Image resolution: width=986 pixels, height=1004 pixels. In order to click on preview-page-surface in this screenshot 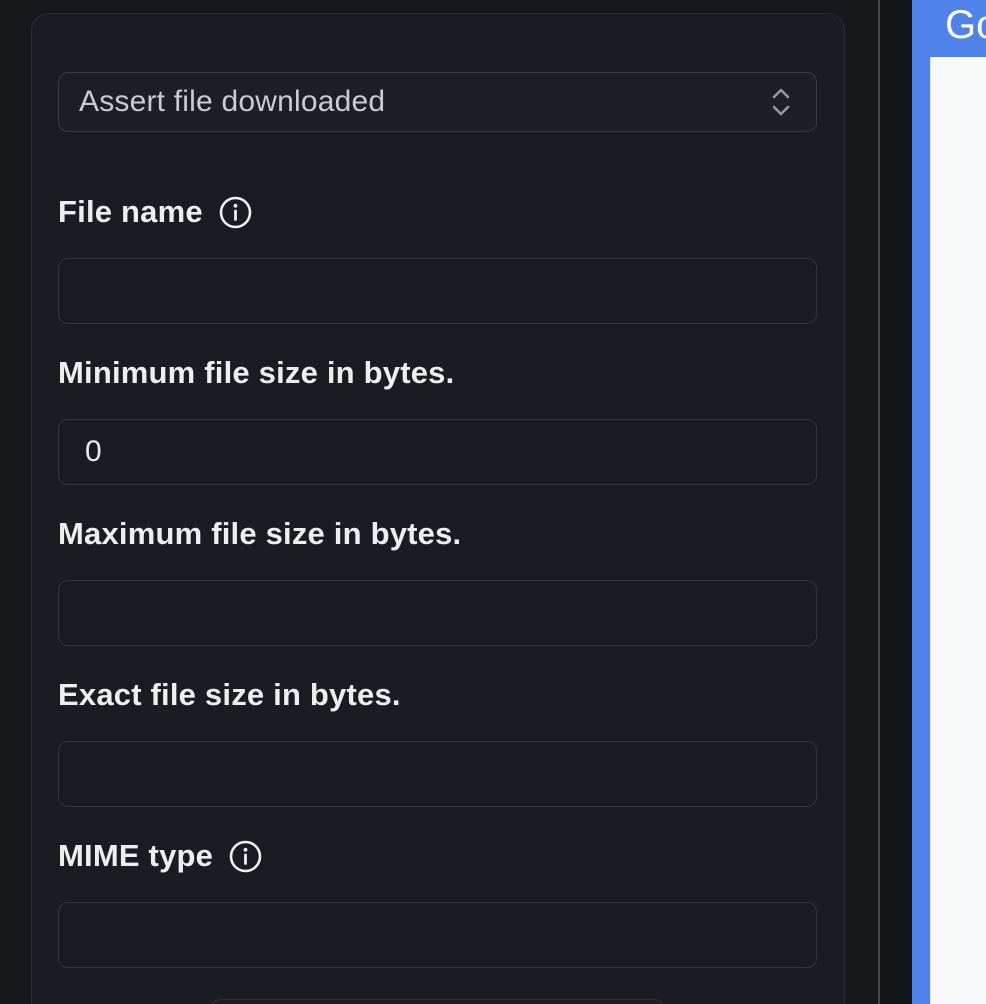, I will do `click(958, 530)`.